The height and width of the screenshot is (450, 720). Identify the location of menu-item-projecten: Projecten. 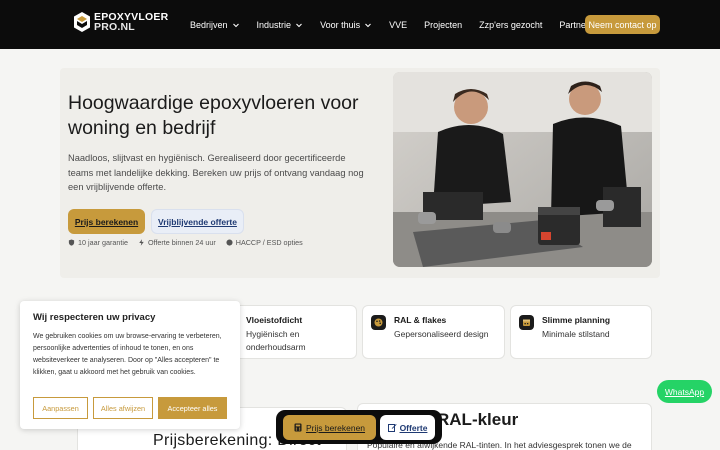
(443, 25).